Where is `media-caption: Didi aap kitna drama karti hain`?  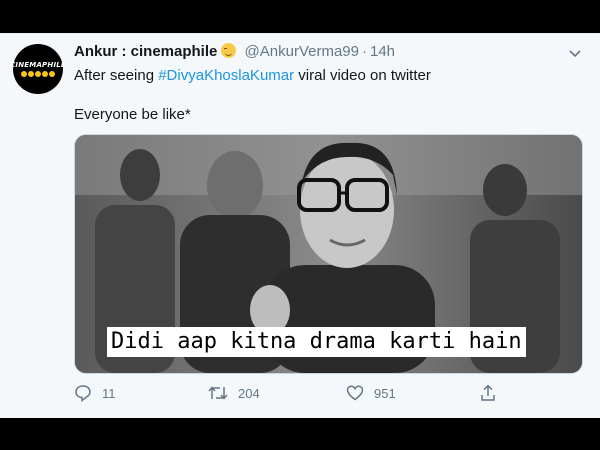 media-caption: Didi aap kitna drama karti hain is located at coordinates (316, 342).